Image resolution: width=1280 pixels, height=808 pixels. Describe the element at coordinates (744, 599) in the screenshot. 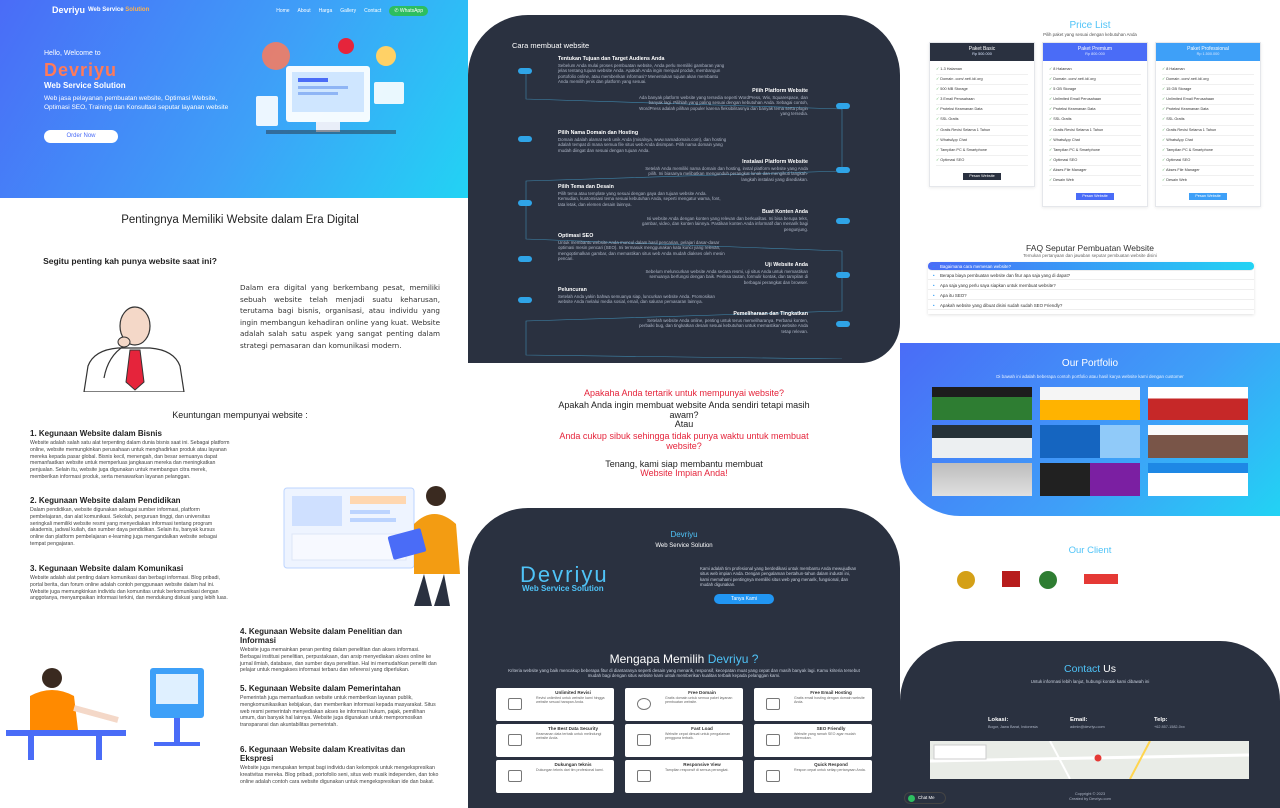

I see `tanya-kami-button: Tanya Kami` at that location.